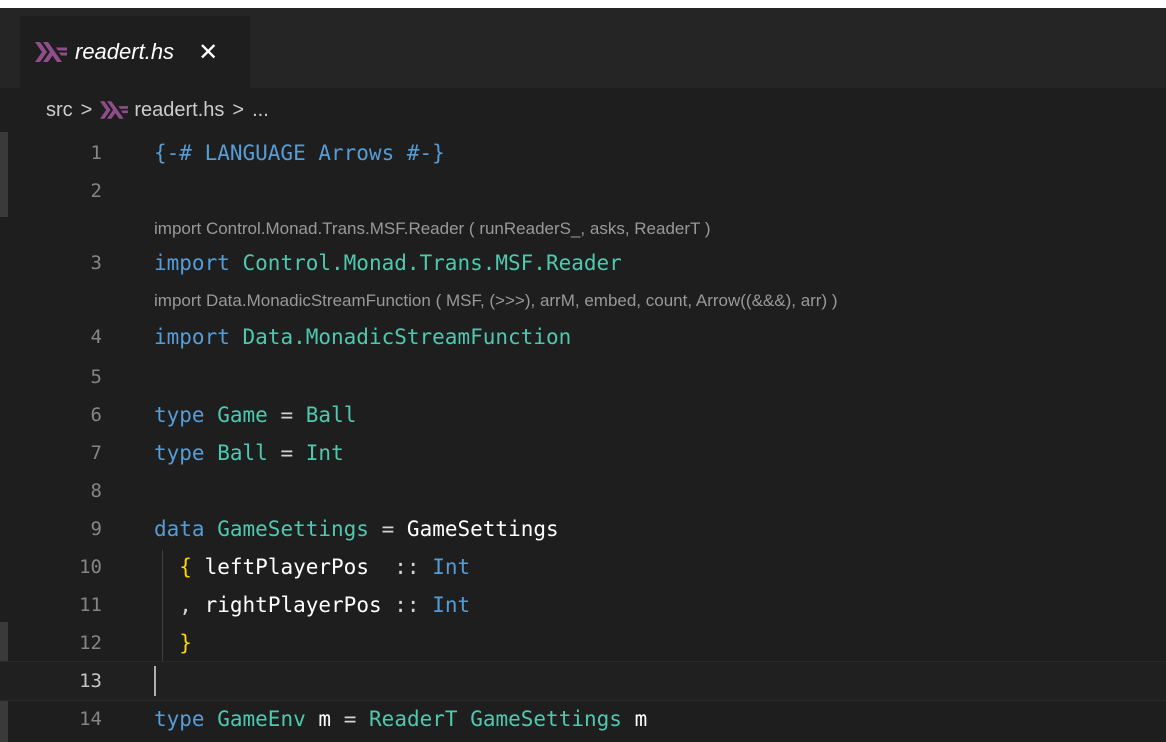  What do you see at coordinates (583, 377) in the screenshot?
I see `code-line: 5` at bounding box center [583, 377].